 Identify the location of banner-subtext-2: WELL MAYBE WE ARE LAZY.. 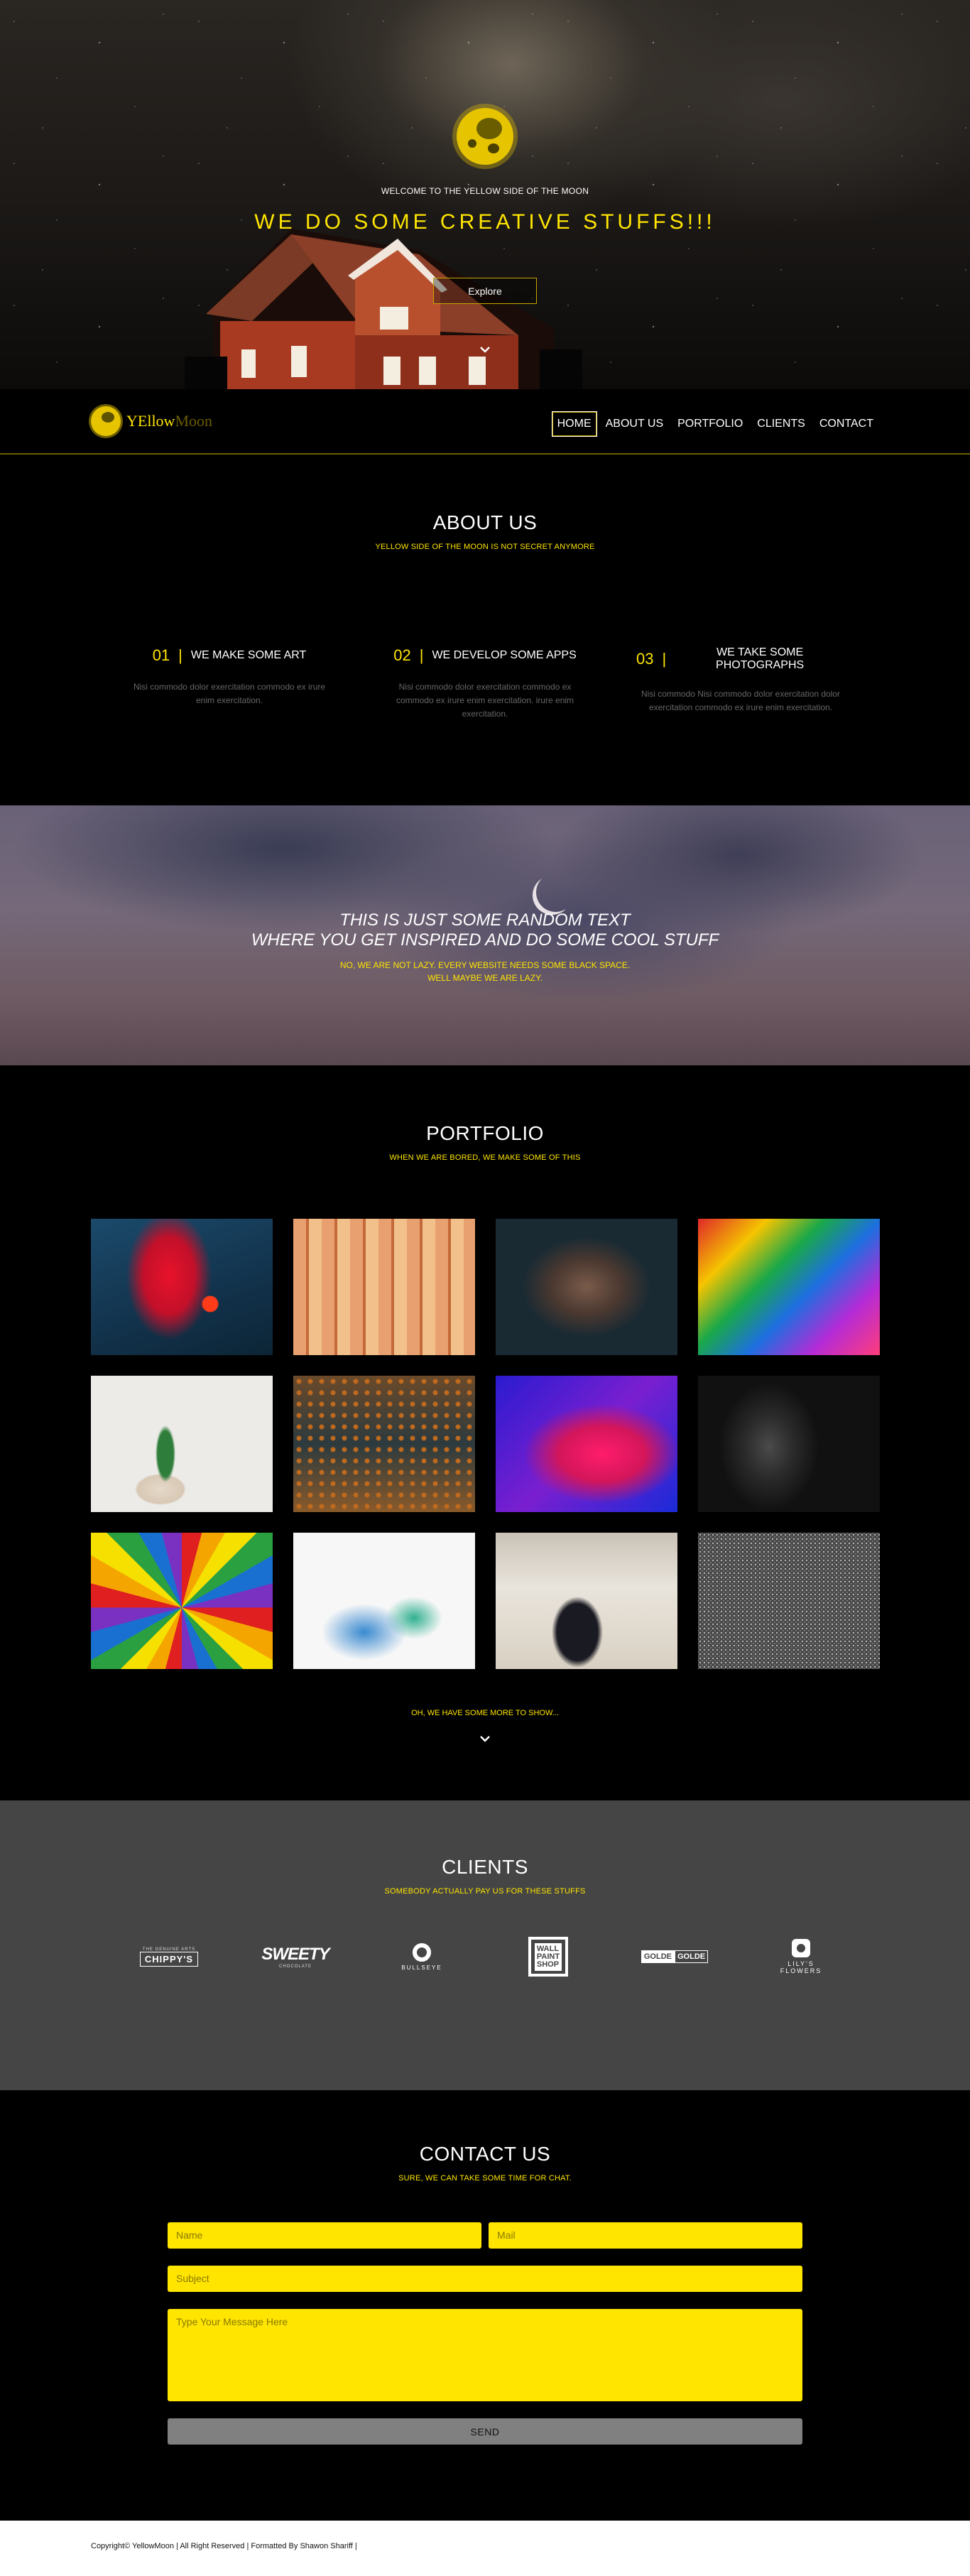
(485, 978).